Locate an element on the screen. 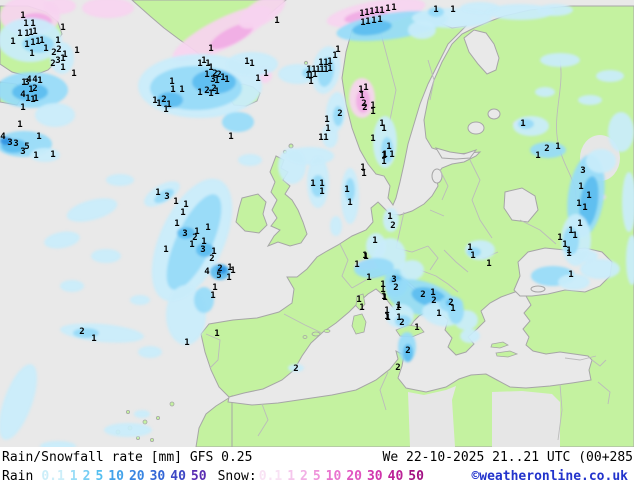  snow-legend-values: 0.1 1 2 5 10 20 30 40 50 is located at coordinates (344, 476).